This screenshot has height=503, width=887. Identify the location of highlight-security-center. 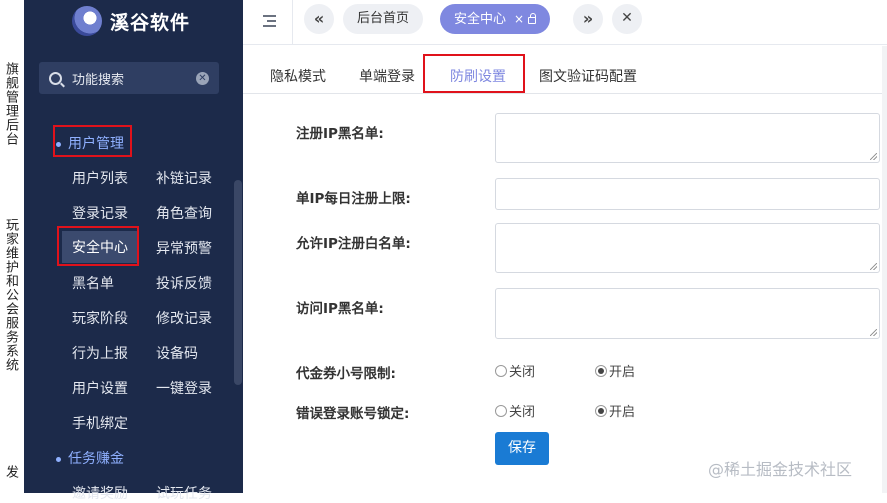
(98, 246).